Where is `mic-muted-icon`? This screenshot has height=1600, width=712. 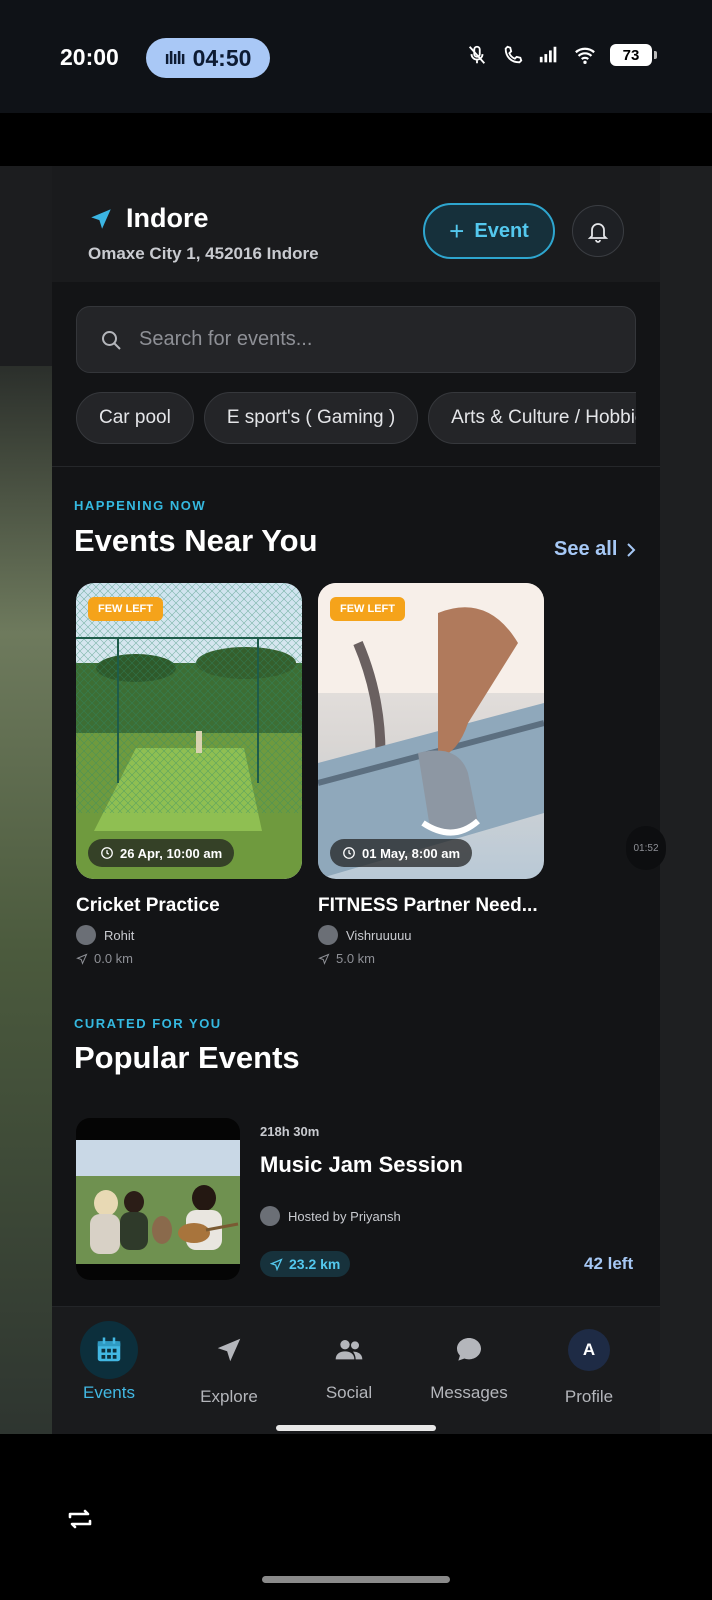 mic-muted-icon is located at coordinates (477, 54).